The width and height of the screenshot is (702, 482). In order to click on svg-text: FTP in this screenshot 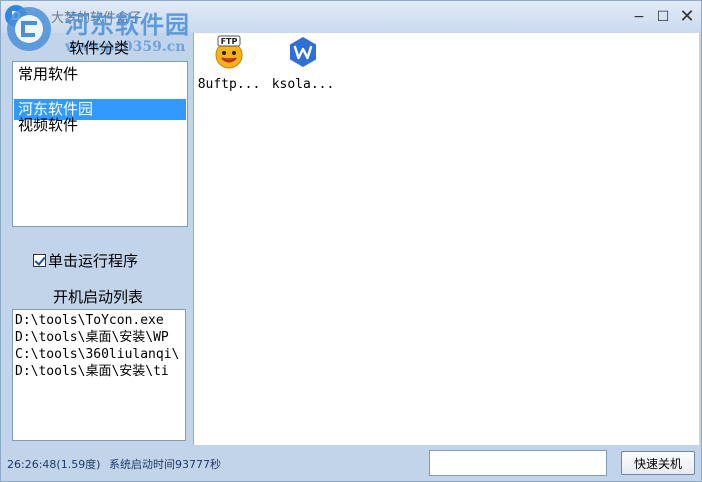, I will do `click(229, 41)`.